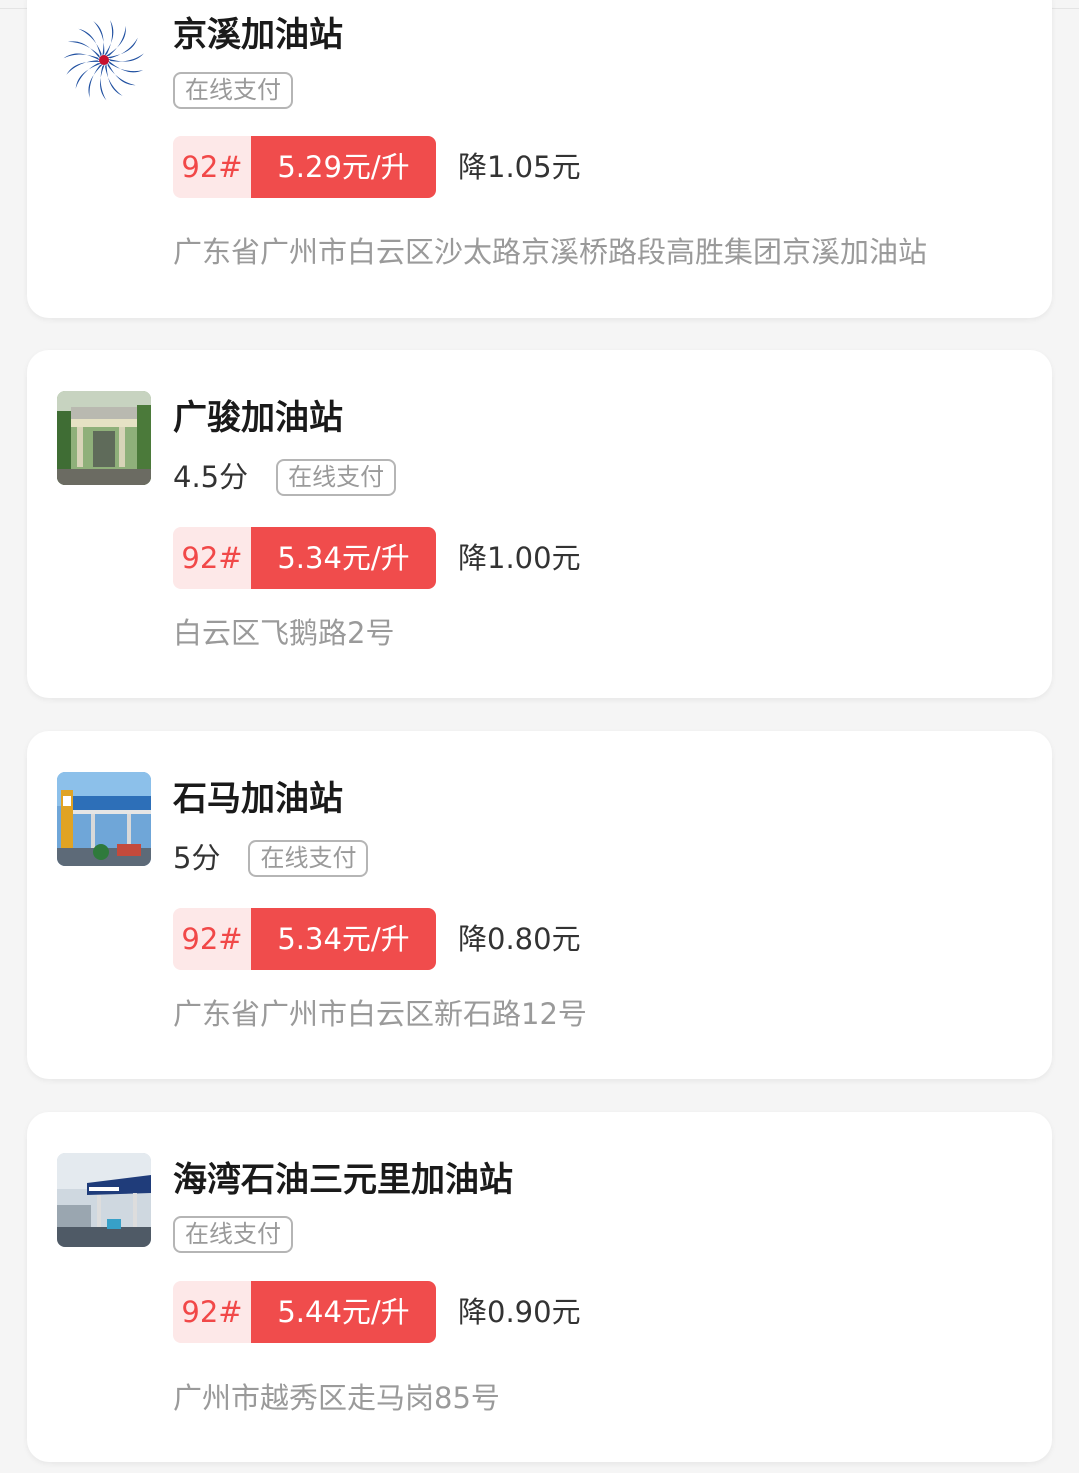 The image size is (1079, 1473). Describe the element at coordinates (258, 799) in the screenshot. I see `station-name: 石马加油站` at that location.